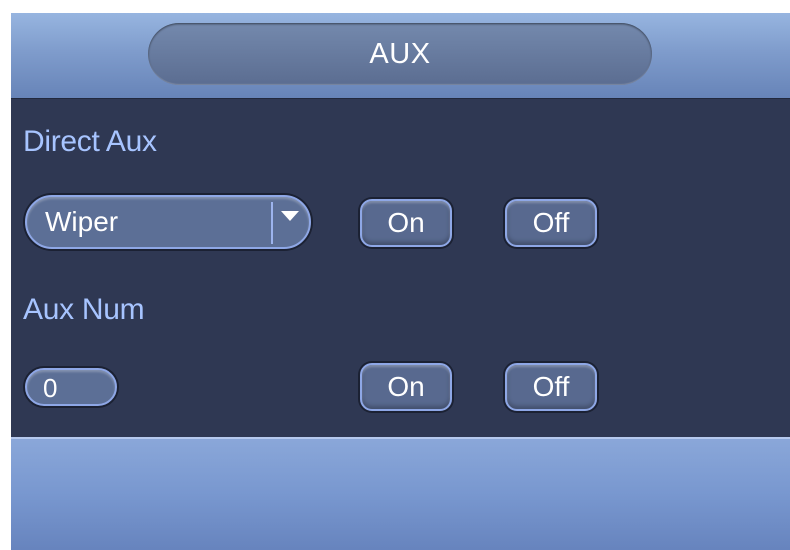  Describe the element at coordinates (82, 221) in the screenshot. I see `direct-aux-dropdown-value: Wiper` at that location.